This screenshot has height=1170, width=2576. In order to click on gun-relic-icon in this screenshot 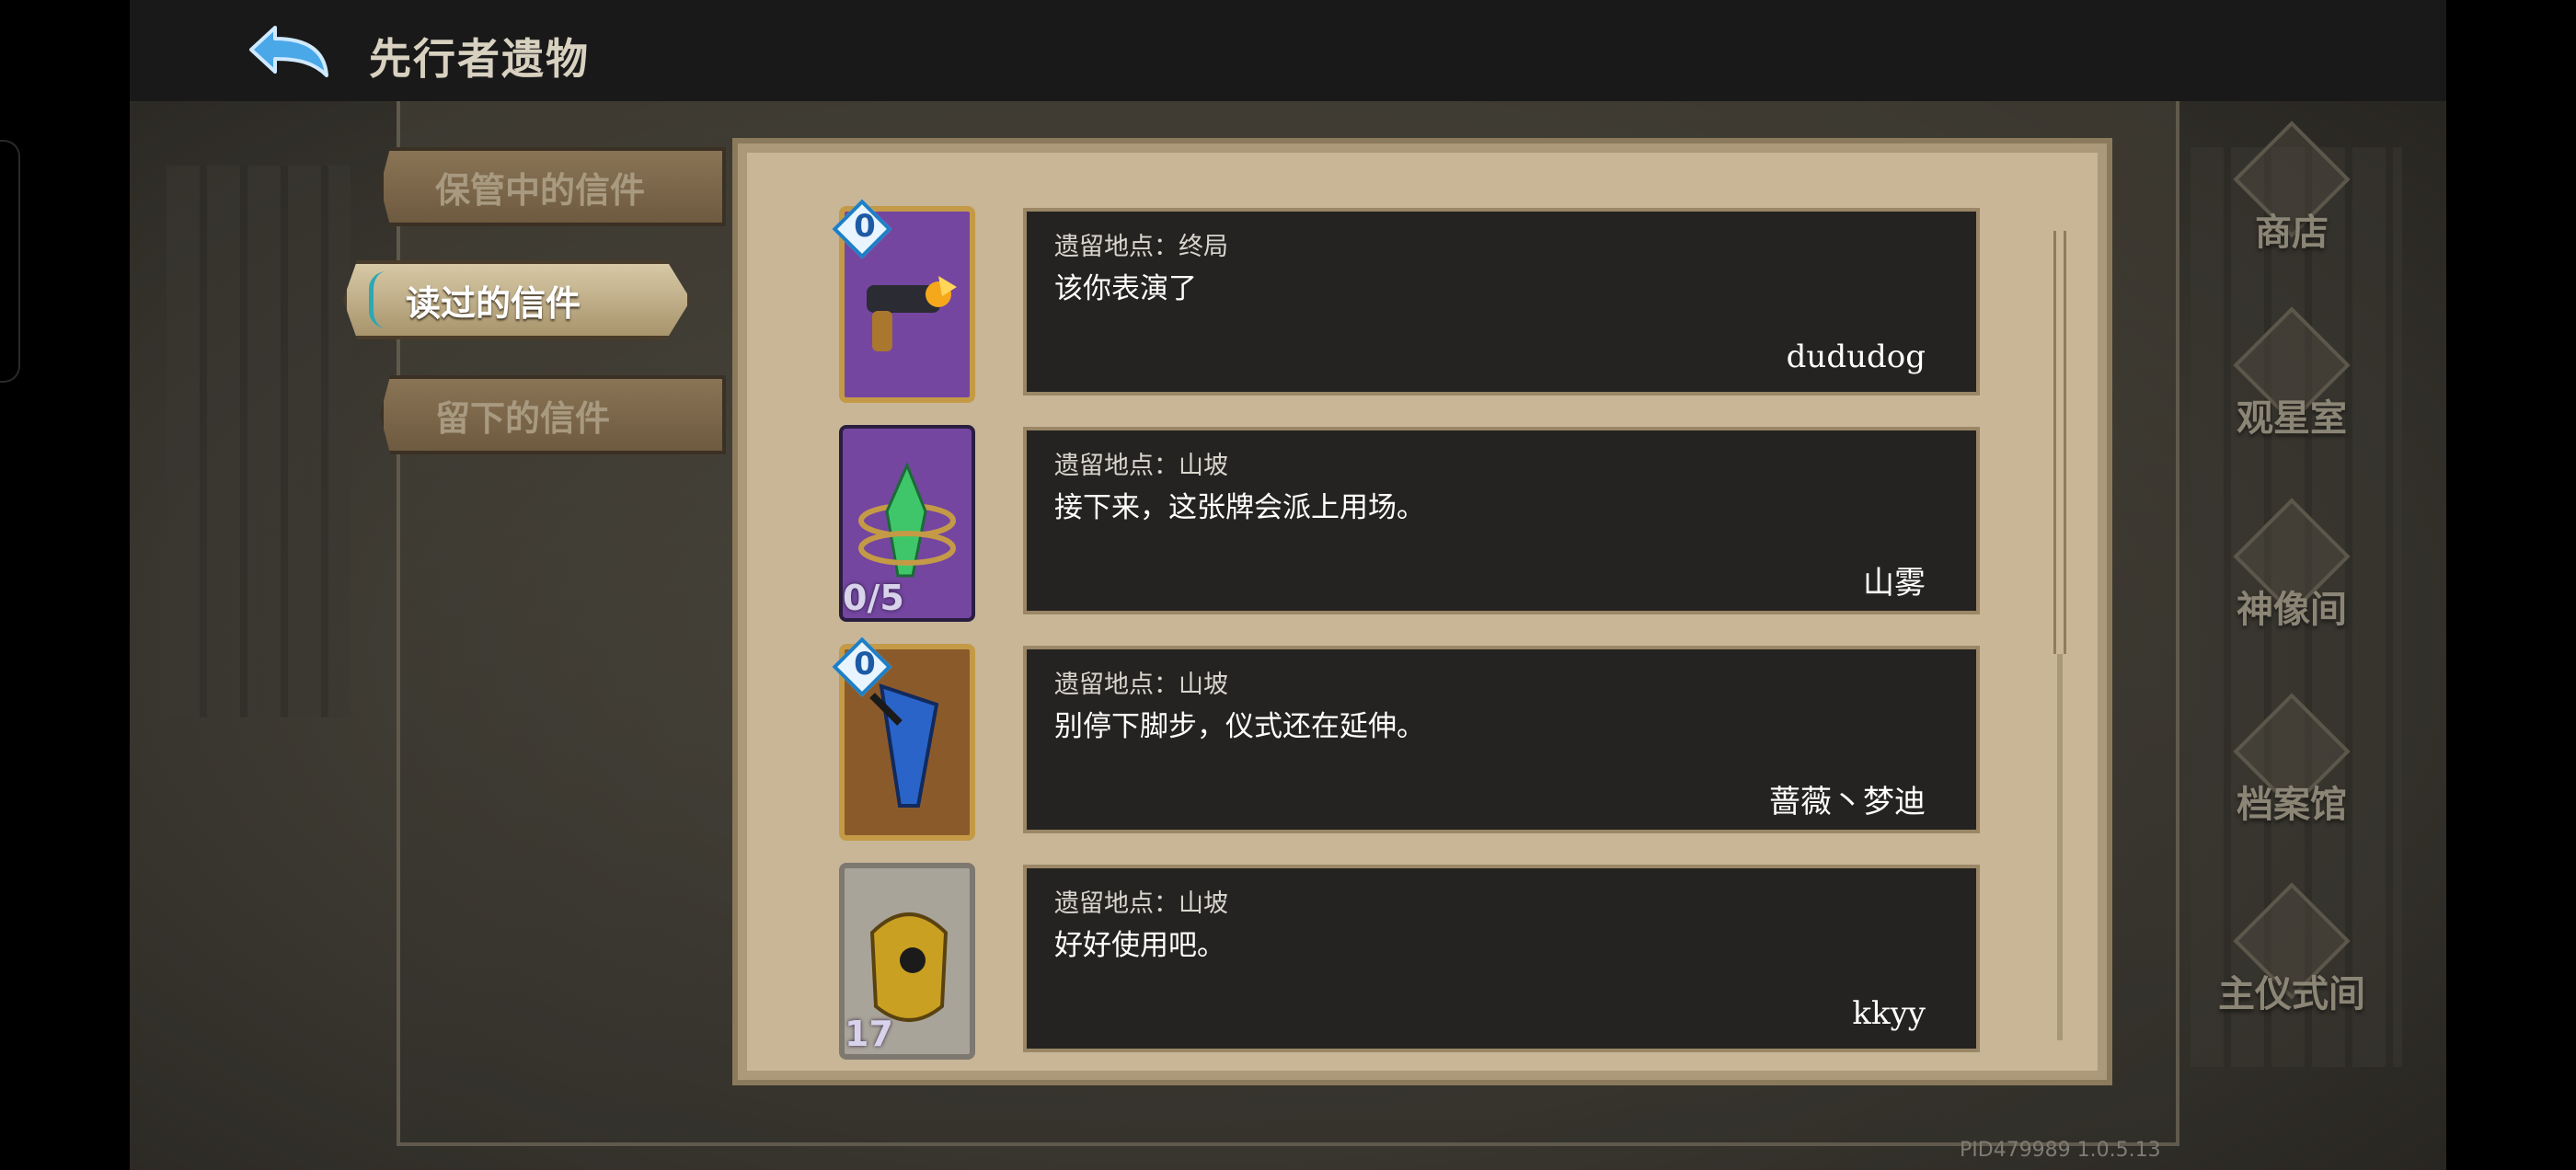, I will do `click(912, 313)`.